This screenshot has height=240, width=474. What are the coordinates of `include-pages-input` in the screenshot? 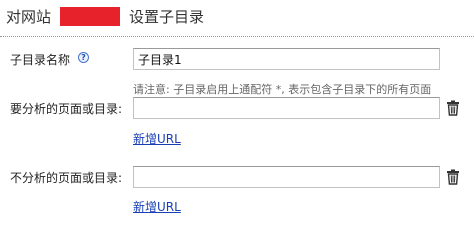 It's located at (286, 108).